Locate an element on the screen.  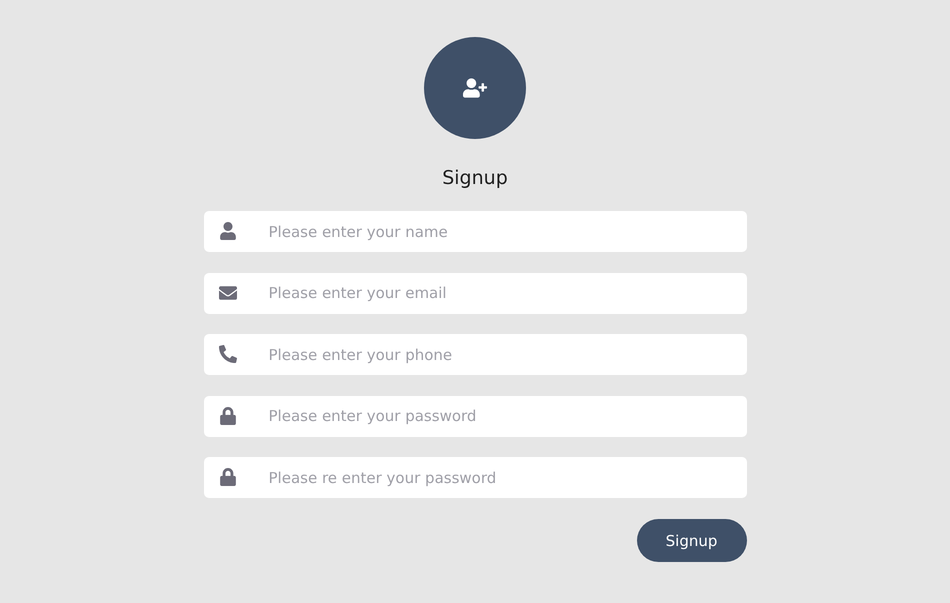
signup-button: Signup is located at coordinates (691, 540).